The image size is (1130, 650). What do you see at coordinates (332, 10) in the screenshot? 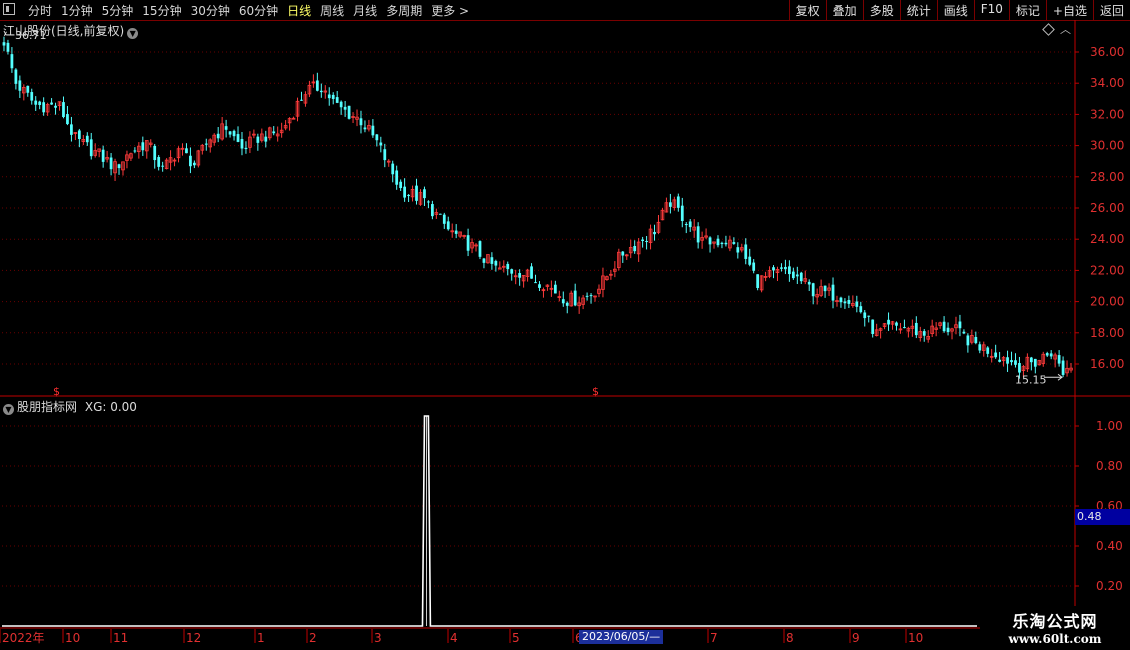
I see `period-tab-7: 周线` at bounding box center [332, 10].